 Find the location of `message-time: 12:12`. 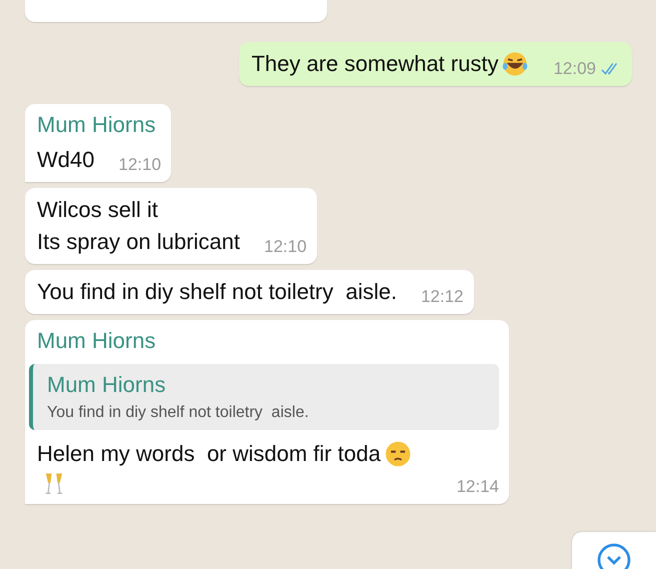

message-time: 12:12 is located at coordinates (442, 297).